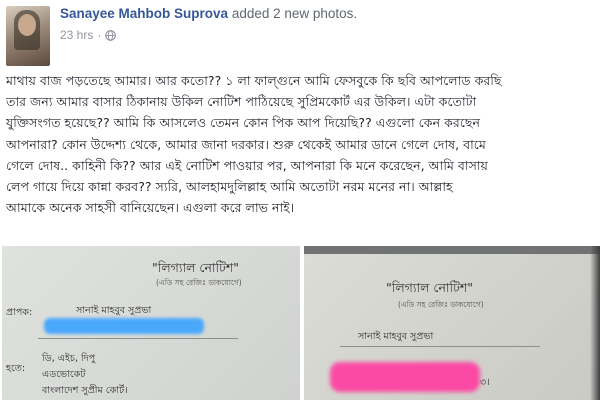  What do you see at coordinates (19, 312) in the screenshot?
I see `recipient-label: প্রাপক:` at bounding box center [19, 312].